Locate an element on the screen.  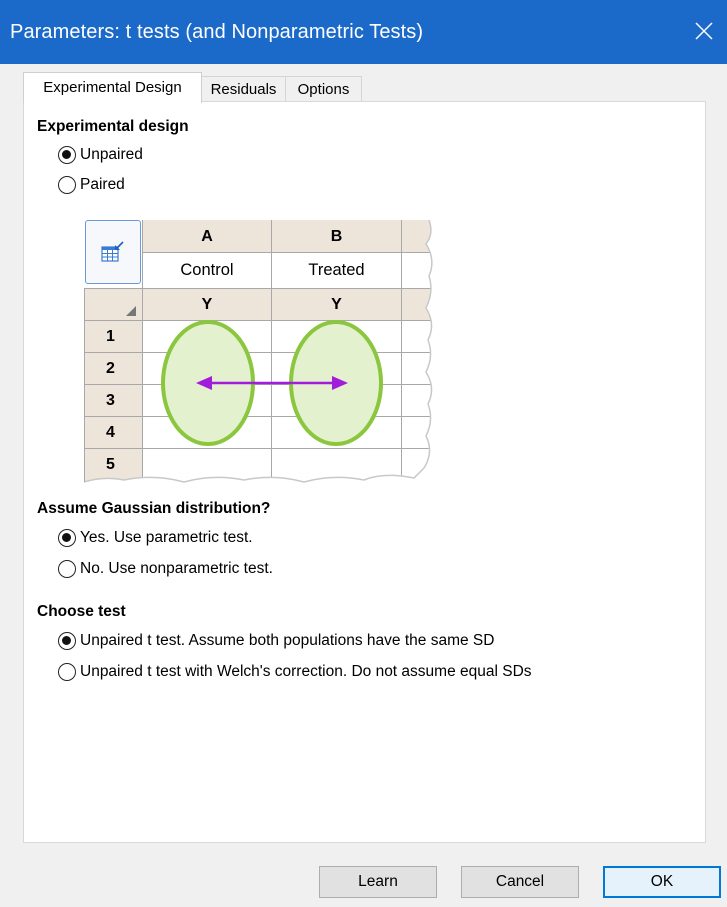
radio-label: No. Use nonparametric test. is located at coordinates (176, 568).